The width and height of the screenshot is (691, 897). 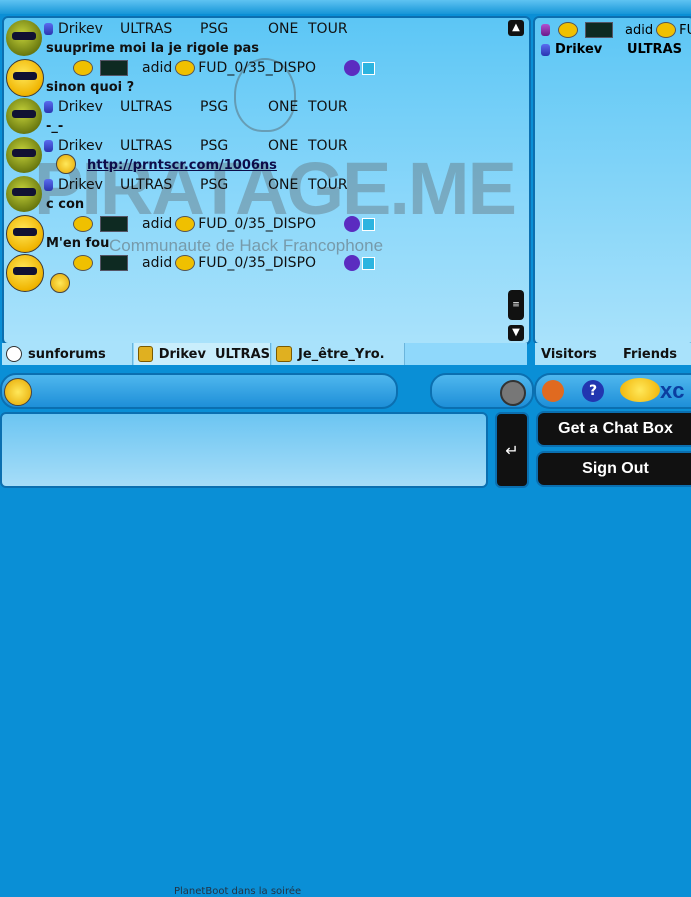 I want to click on window-frame-top, so click(x=345, y=7).